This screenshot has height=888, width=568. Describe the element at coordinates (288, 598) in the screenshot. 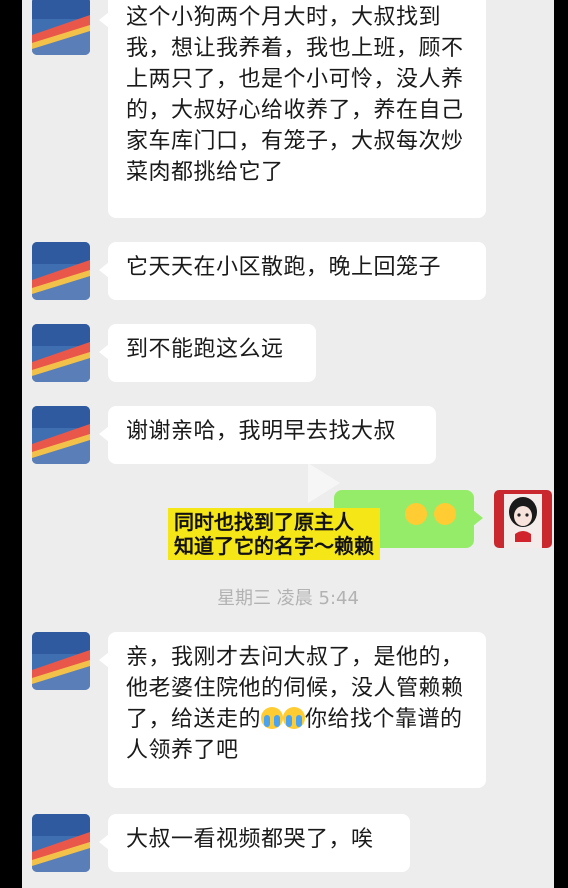

I see `timestamp: 星期三 凌晨 5:44` at that location.